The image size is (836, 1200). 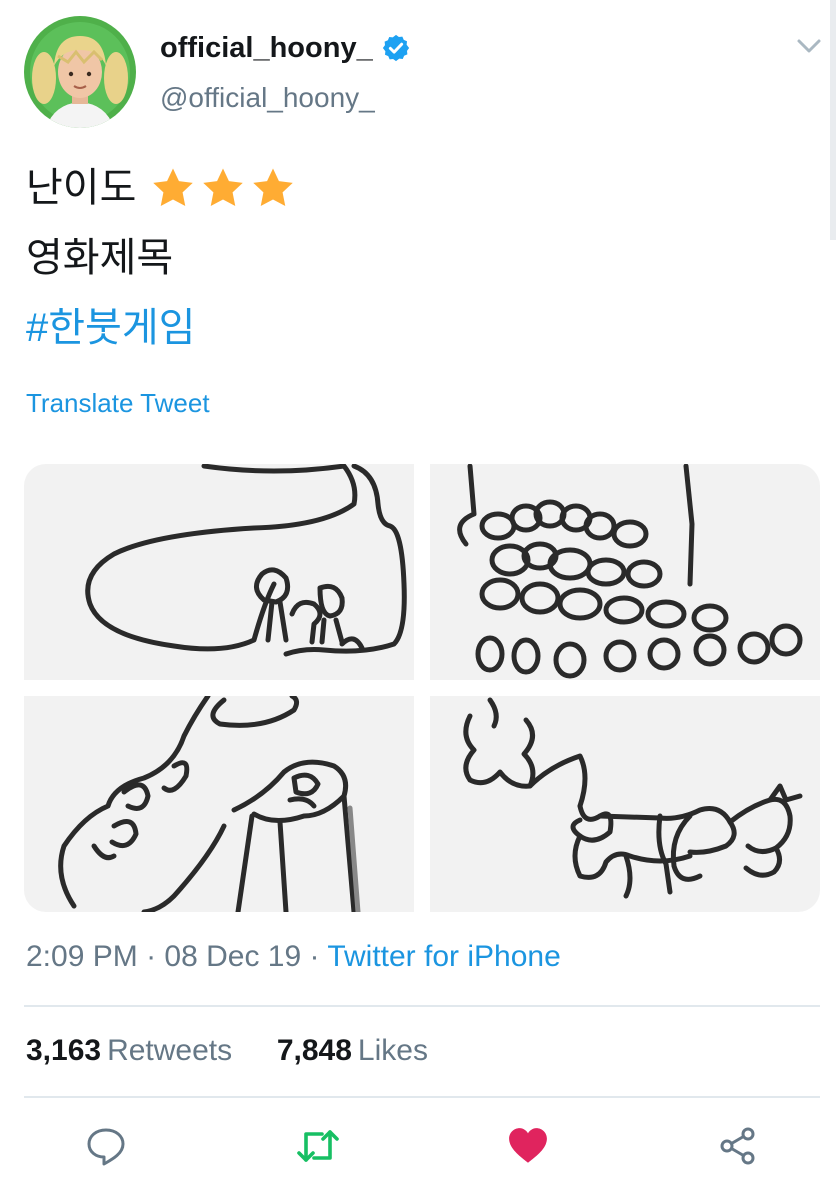 What do you see at coordinates (809, 46) in the screenshot?
I see `chevron-down-icon` at bounding box center [809, 46].